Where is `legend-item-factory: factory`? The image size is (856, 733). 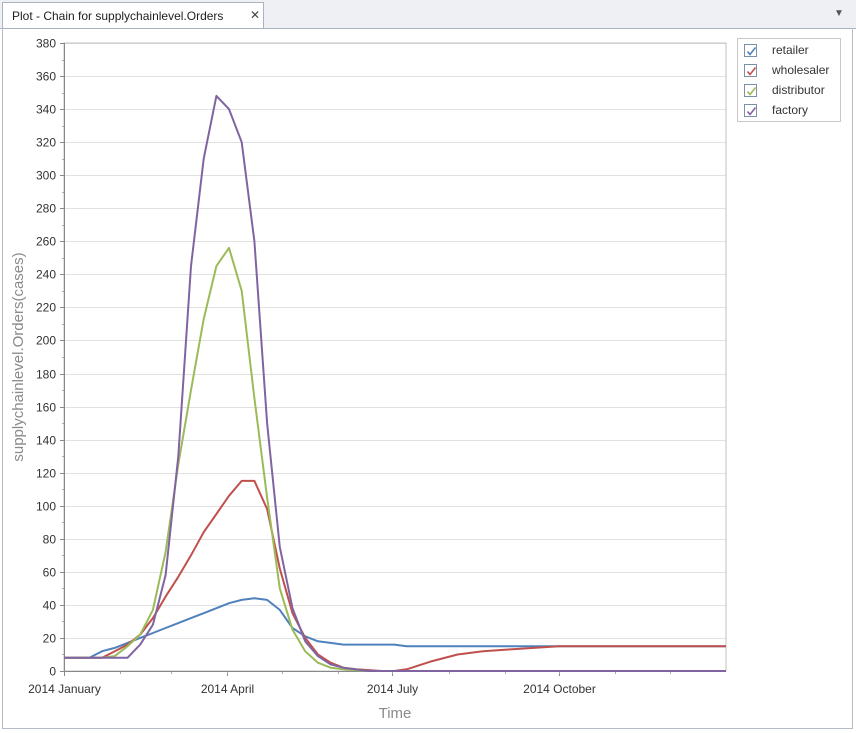
legend-item-factory: factory is located at coordinates (792, 111).